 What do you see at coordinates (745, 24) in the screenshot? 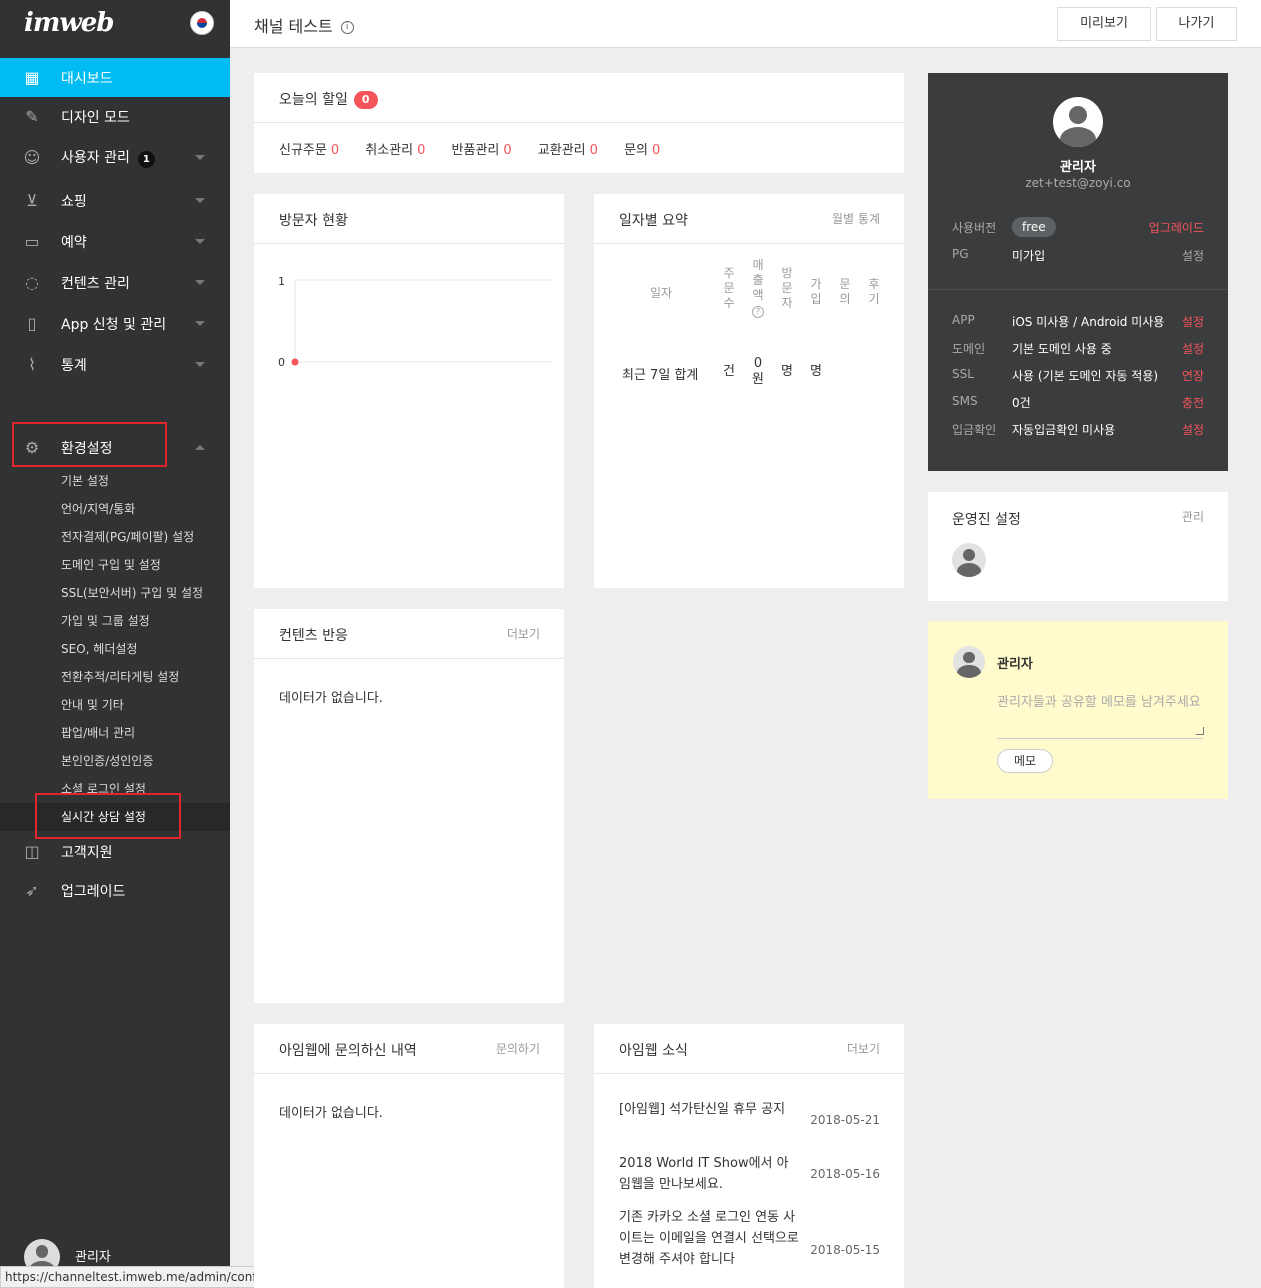
I see `top-header: 채널 테스트 i 미리보기 나가기` at bounding box center [745, 24].